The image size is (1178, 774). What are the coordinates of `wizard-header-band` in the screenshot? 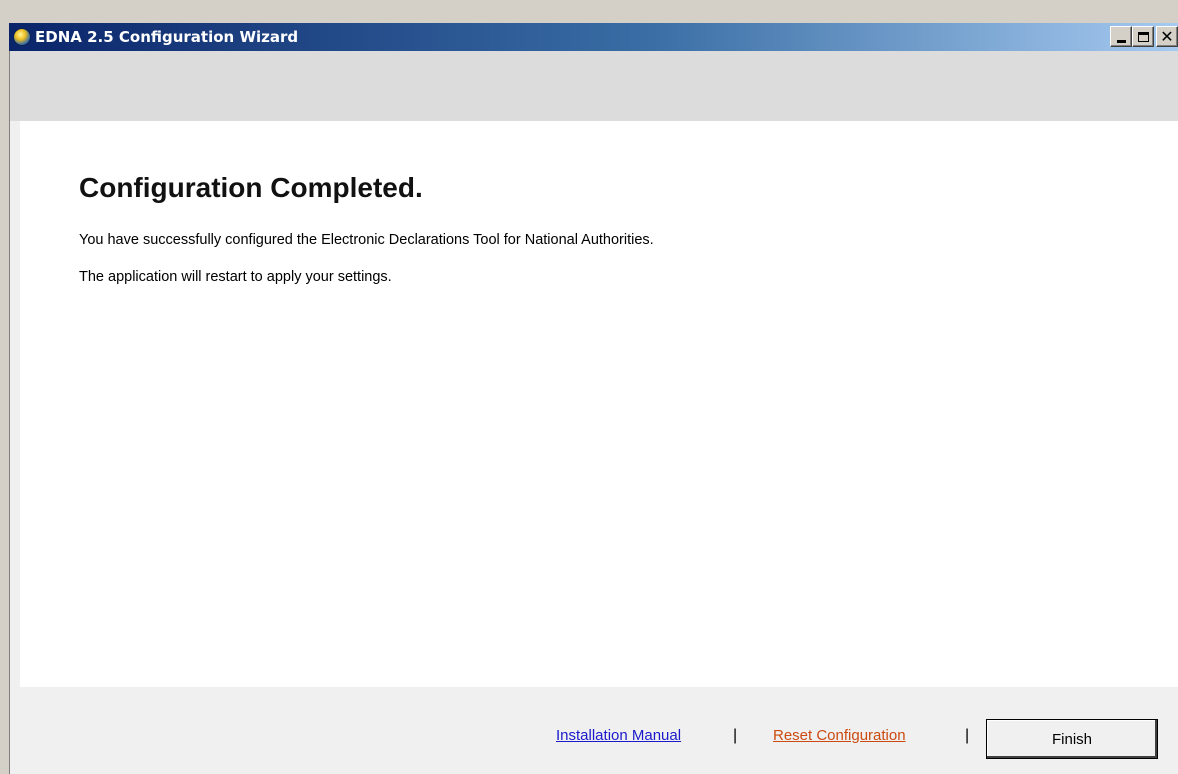 It's located at (593, 86).